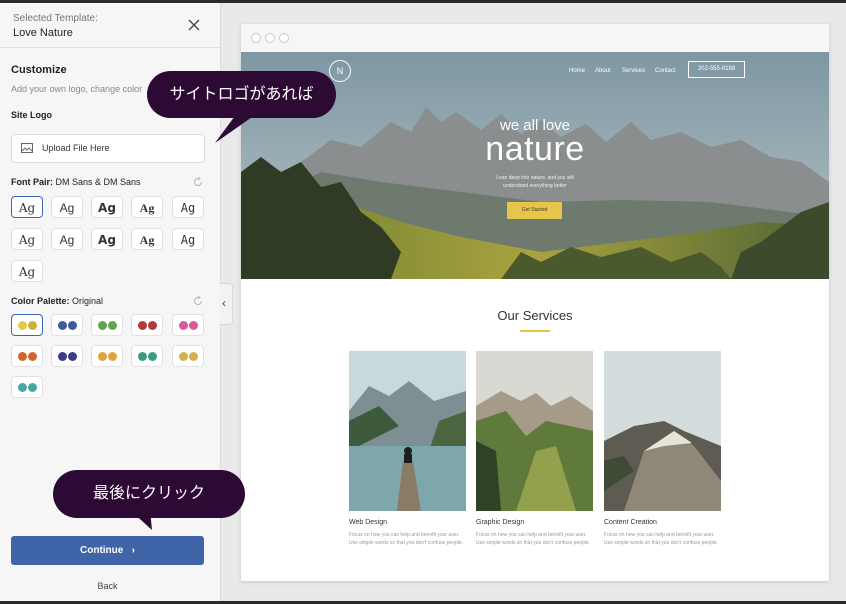 This screenshot has width=846, height=604. What do you see at coordinates (535, 149) in the screenshot?
I see `hero-heading-large: nature` at bounding box center [535, 149].